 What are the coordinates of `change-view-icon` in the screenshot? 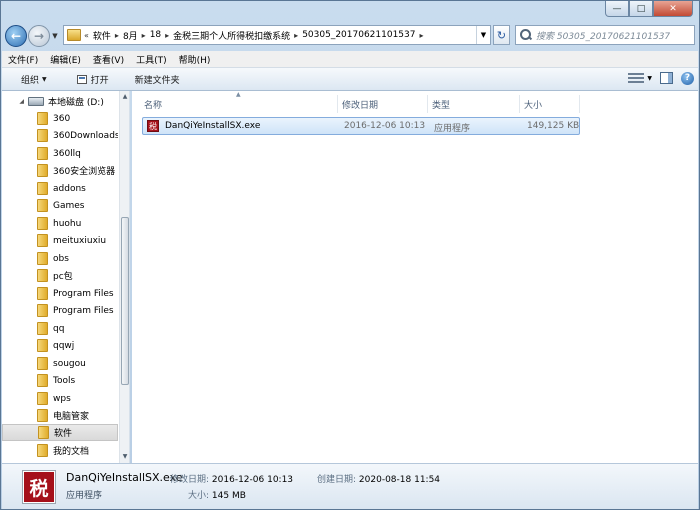 It's located at (636, 78).